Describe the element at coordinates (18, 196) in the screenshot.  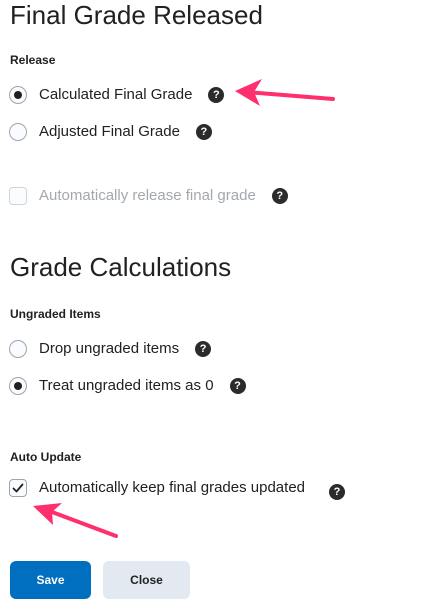
I see `auto-release-checkbox` at that location.